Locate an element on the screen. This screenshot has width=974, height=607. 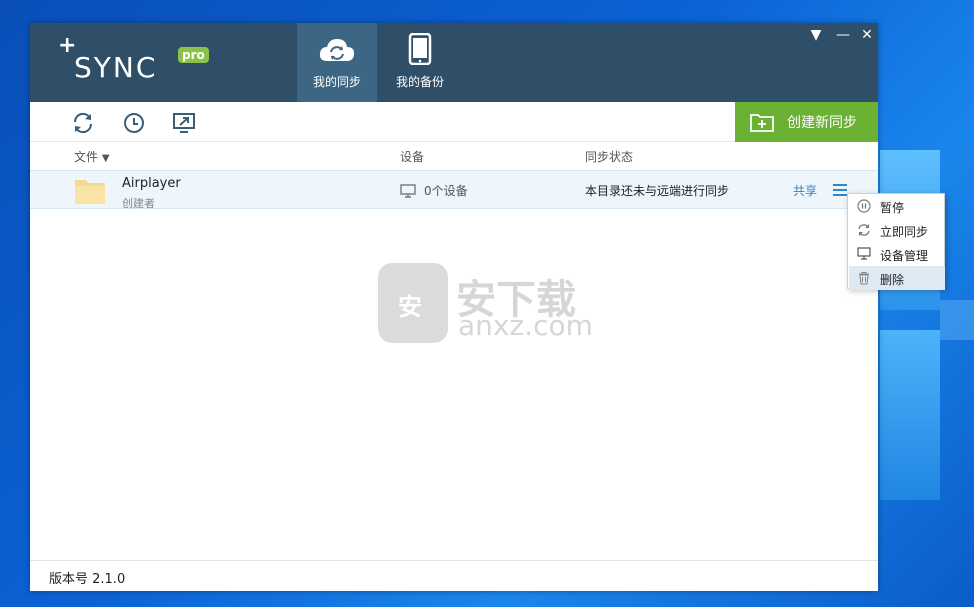
window-menu-button: ▼ is located at coordinates (816, 35).